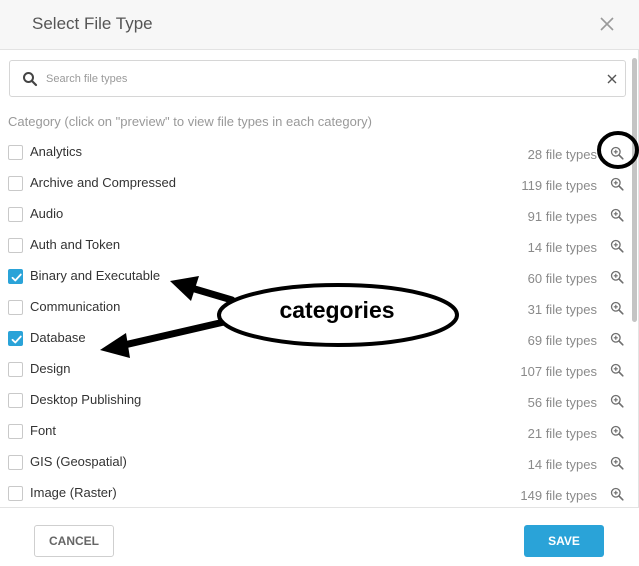  I want to click on dialog-footer: CANCEL SAVE, so click(319, 536).